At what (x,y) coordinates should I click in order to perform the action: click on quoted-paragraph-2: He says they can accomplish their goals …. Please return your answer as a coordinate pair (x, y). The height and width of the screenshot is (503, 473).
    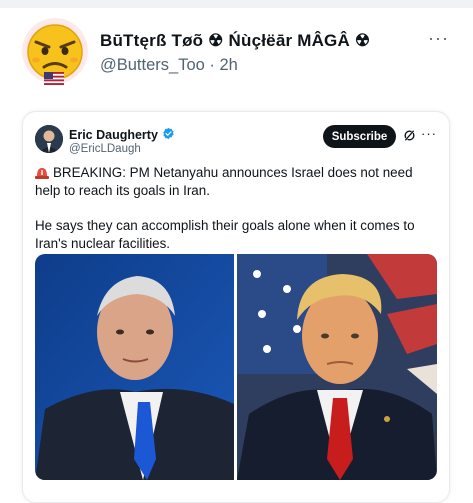
    Looking at the image, I should click on (225, 234).